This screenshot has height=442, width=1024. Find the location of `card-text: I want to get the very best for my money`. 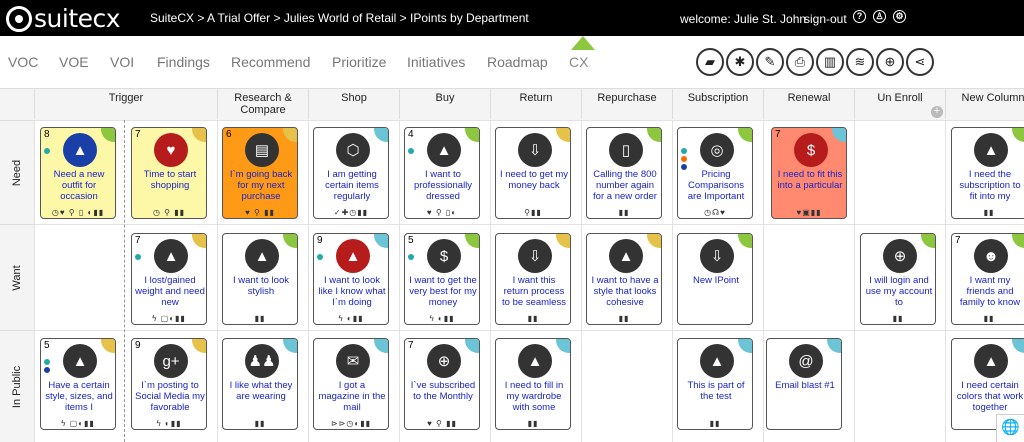

card-text: I want to get the very best for my money is located at coordinates (443, 291).